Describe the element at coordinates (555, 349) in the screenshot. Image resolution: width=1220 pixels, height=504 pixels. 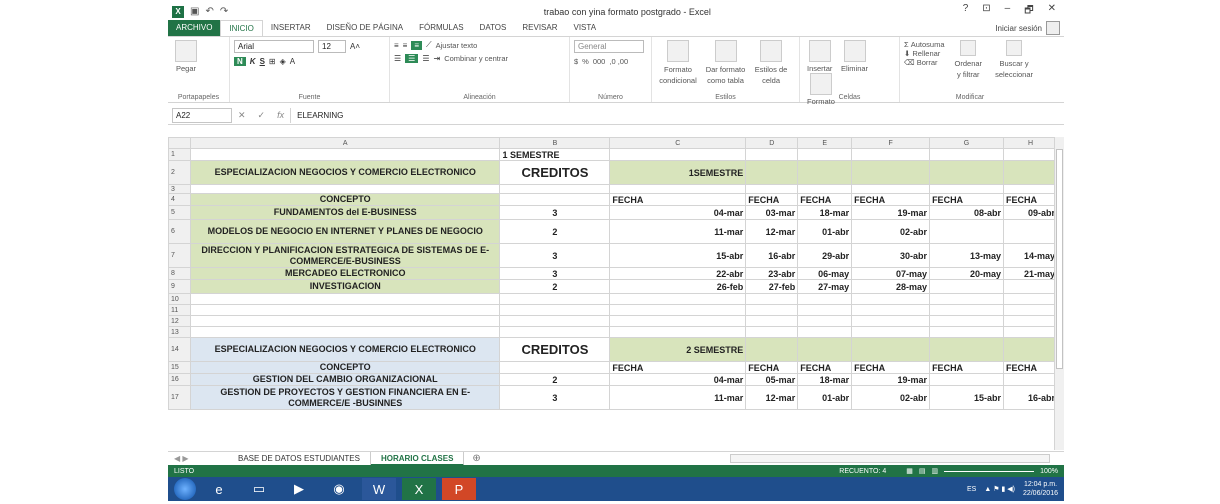
I see `cell-b14: CREDITOS` at that location.